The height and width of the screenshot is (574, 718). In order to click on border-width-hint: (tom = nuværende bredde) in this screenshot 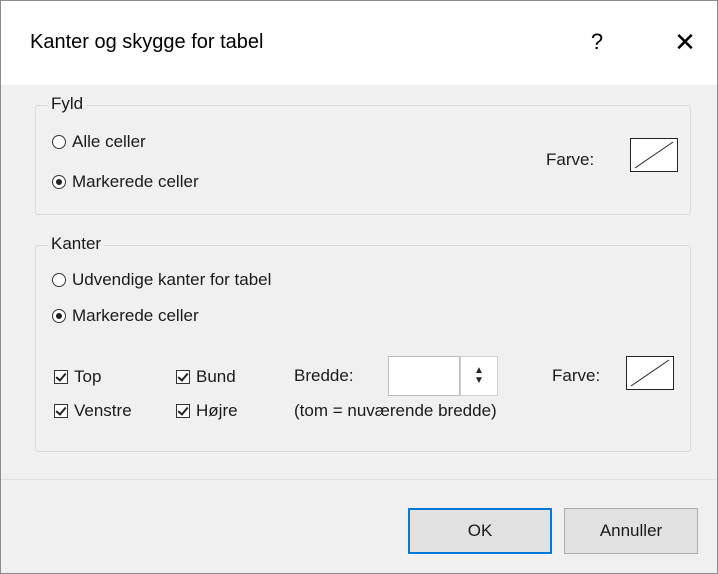, I will do `click(395, 410)`.